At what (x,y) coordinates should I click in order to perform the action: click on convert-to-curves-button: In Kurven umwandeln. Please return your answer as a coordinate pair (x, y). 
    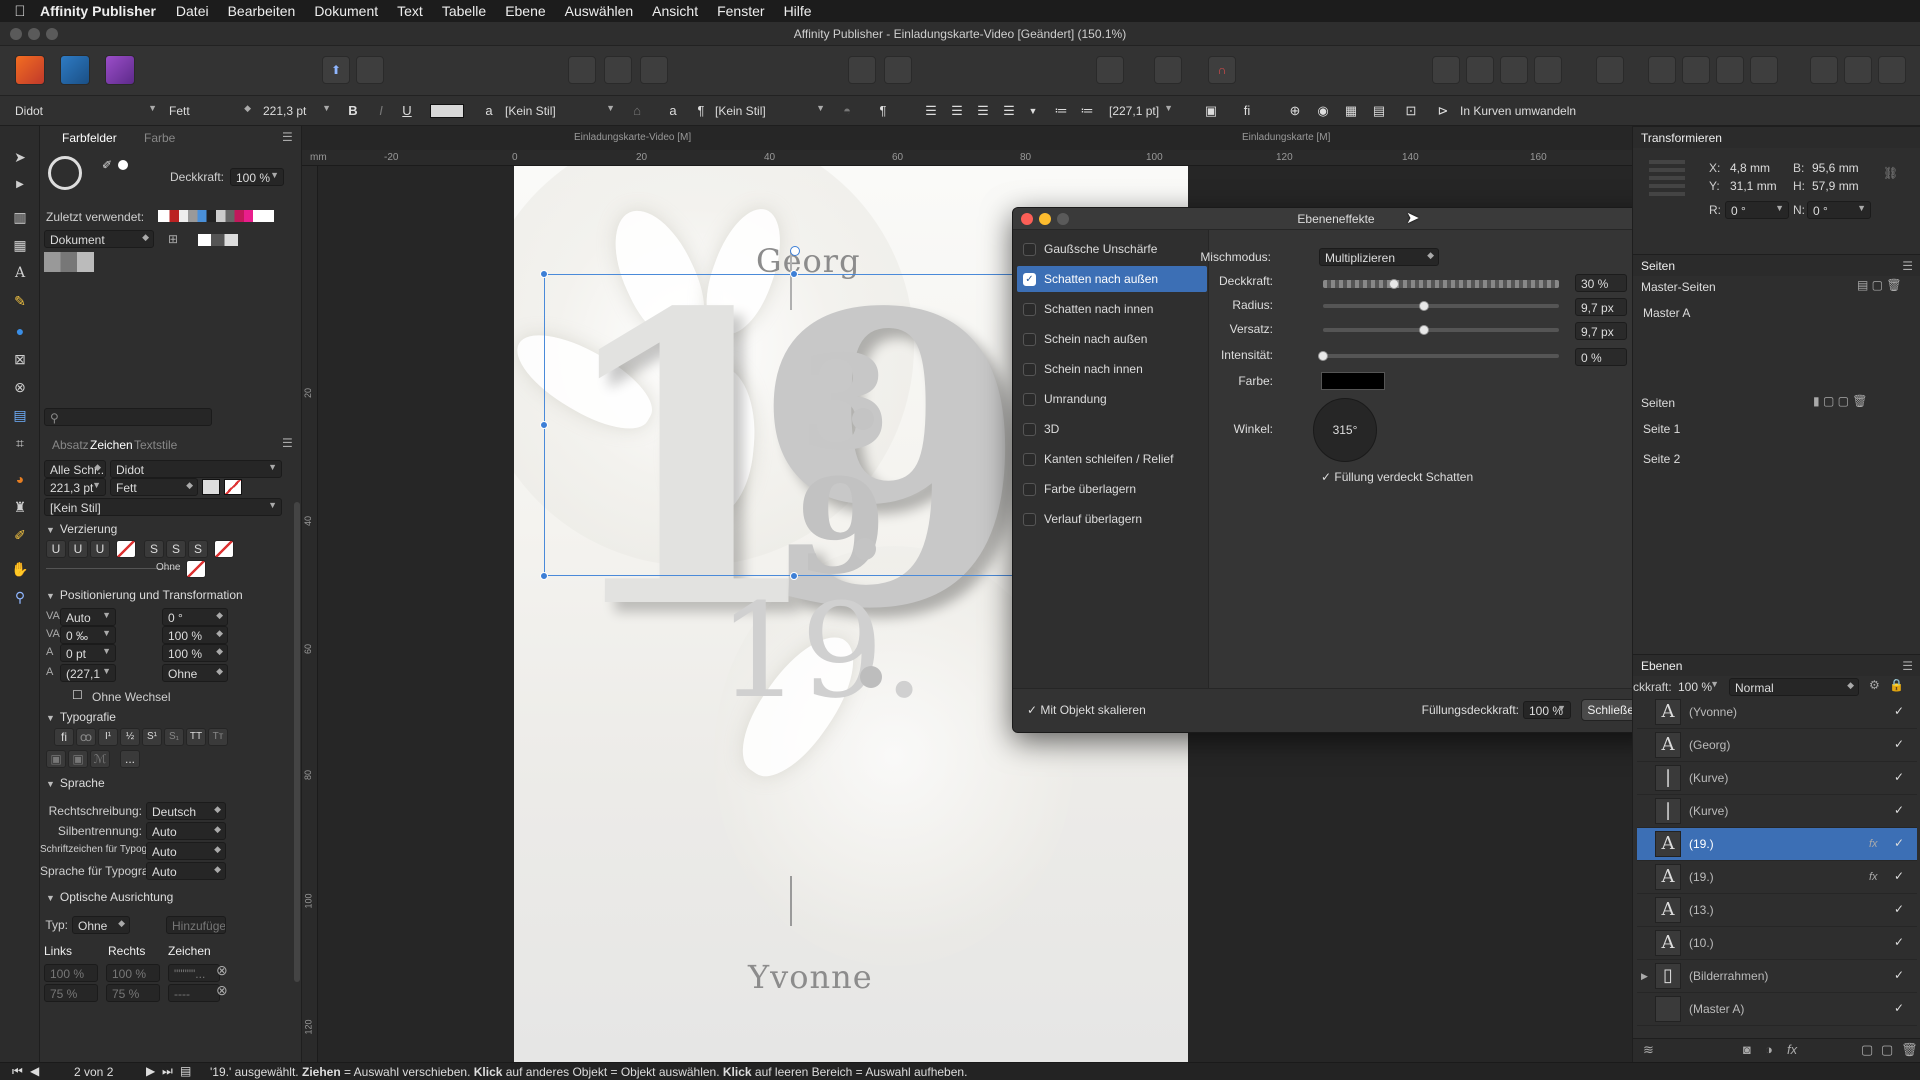
    Looking at the image, I should click on (1518, 111).